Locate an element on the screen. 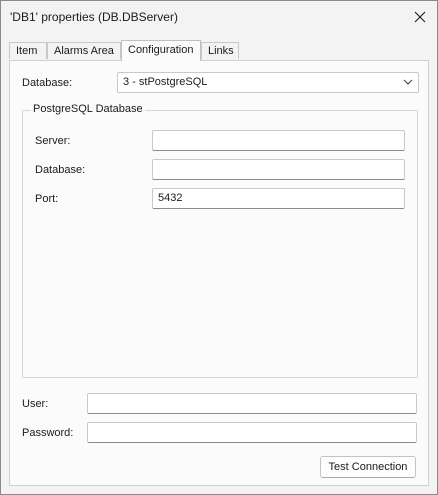  server-label: Server: is located at coordinates (53, 141).